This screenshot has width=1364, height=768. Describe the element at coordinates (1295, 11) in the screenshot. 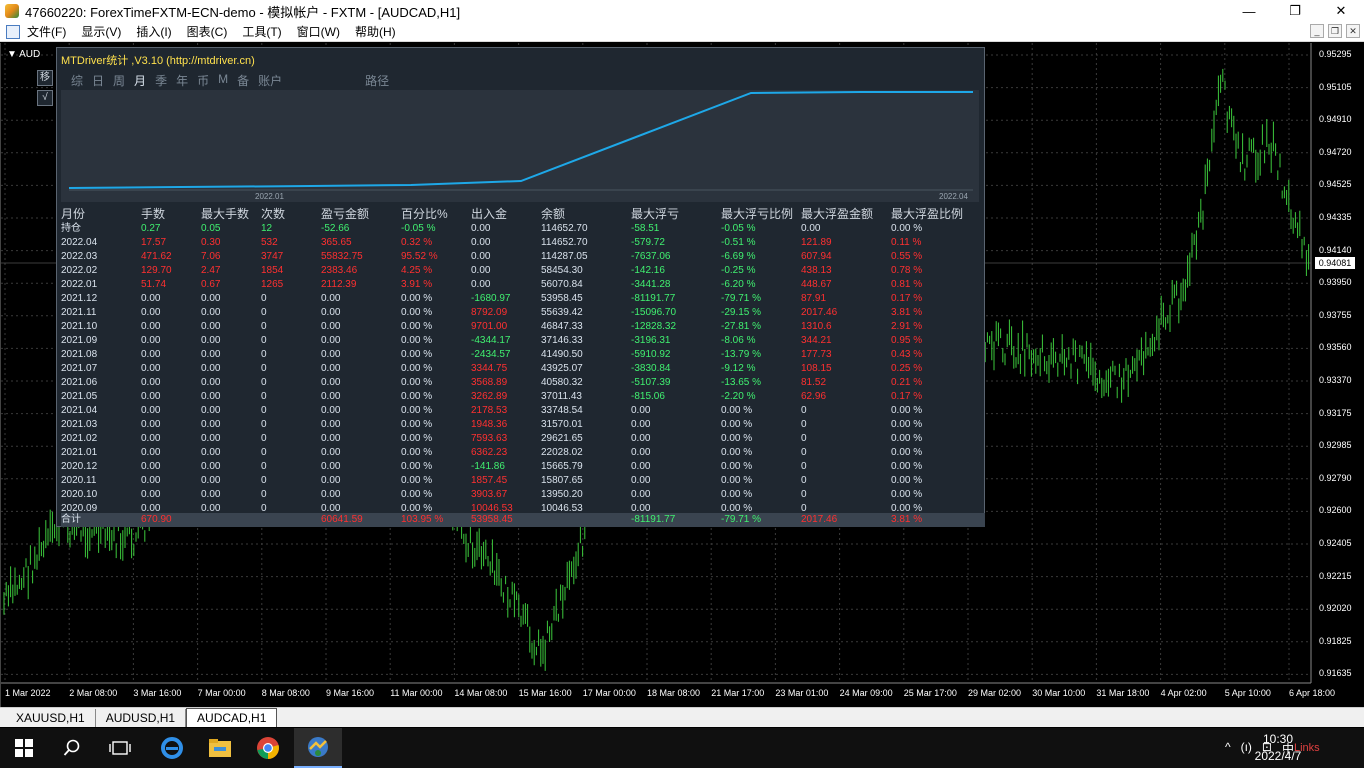

I see `maximize-button: ❐` at that location.